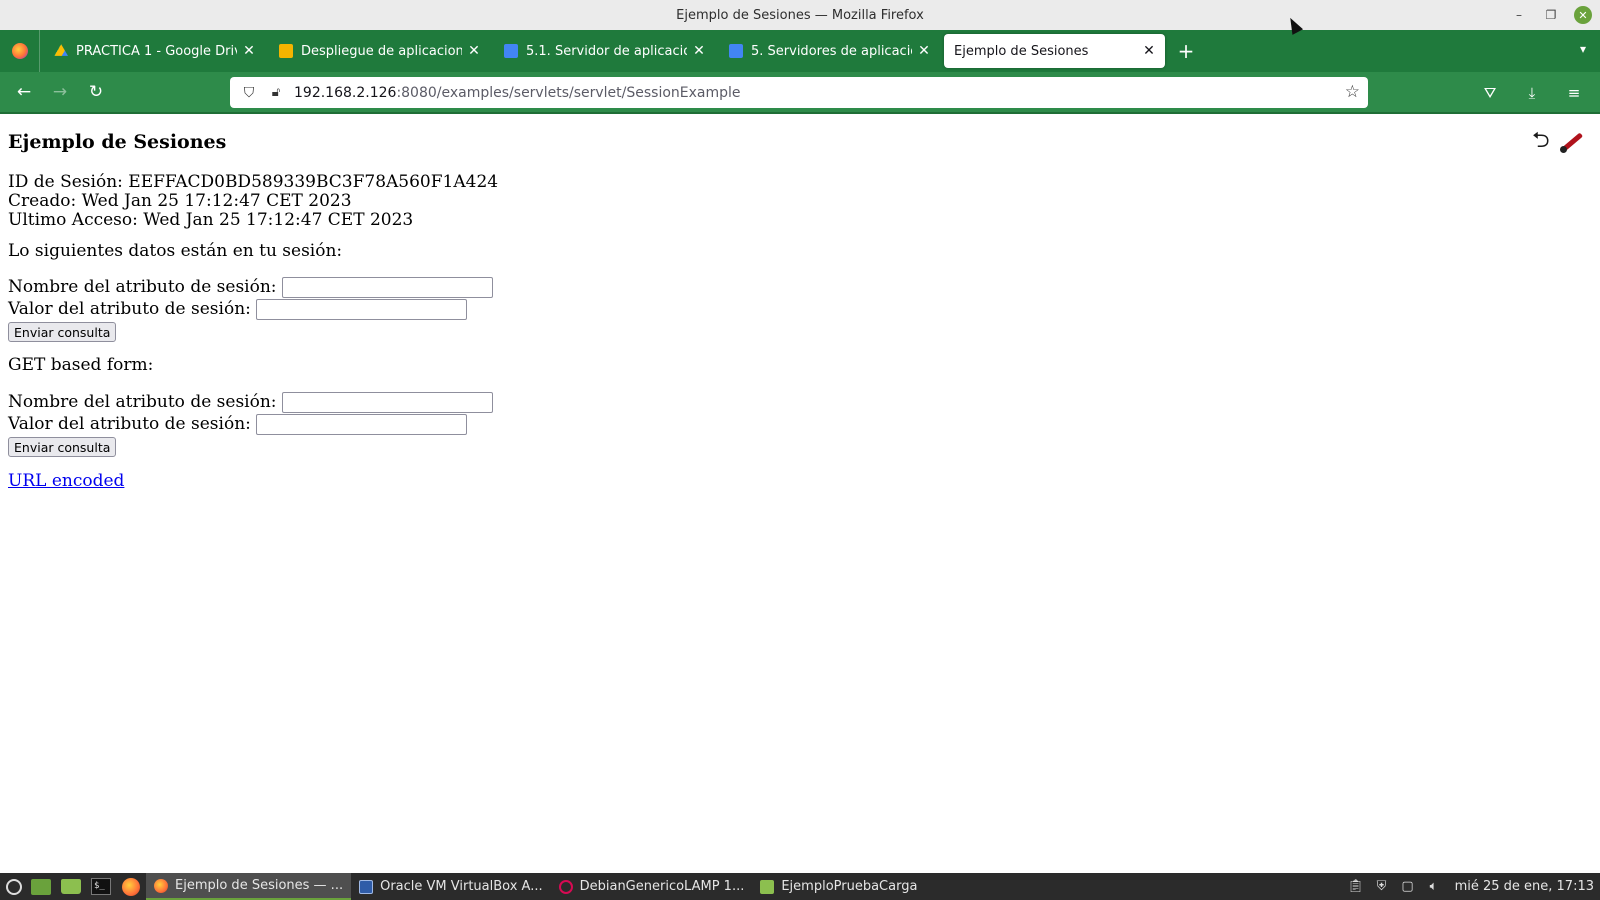 This screenshot has width=1600, height=900. I want to click on tab-servidor-aplicaciones-5-1: 5.1. Servidor de aplicaciones ✕, so click(604, 51).